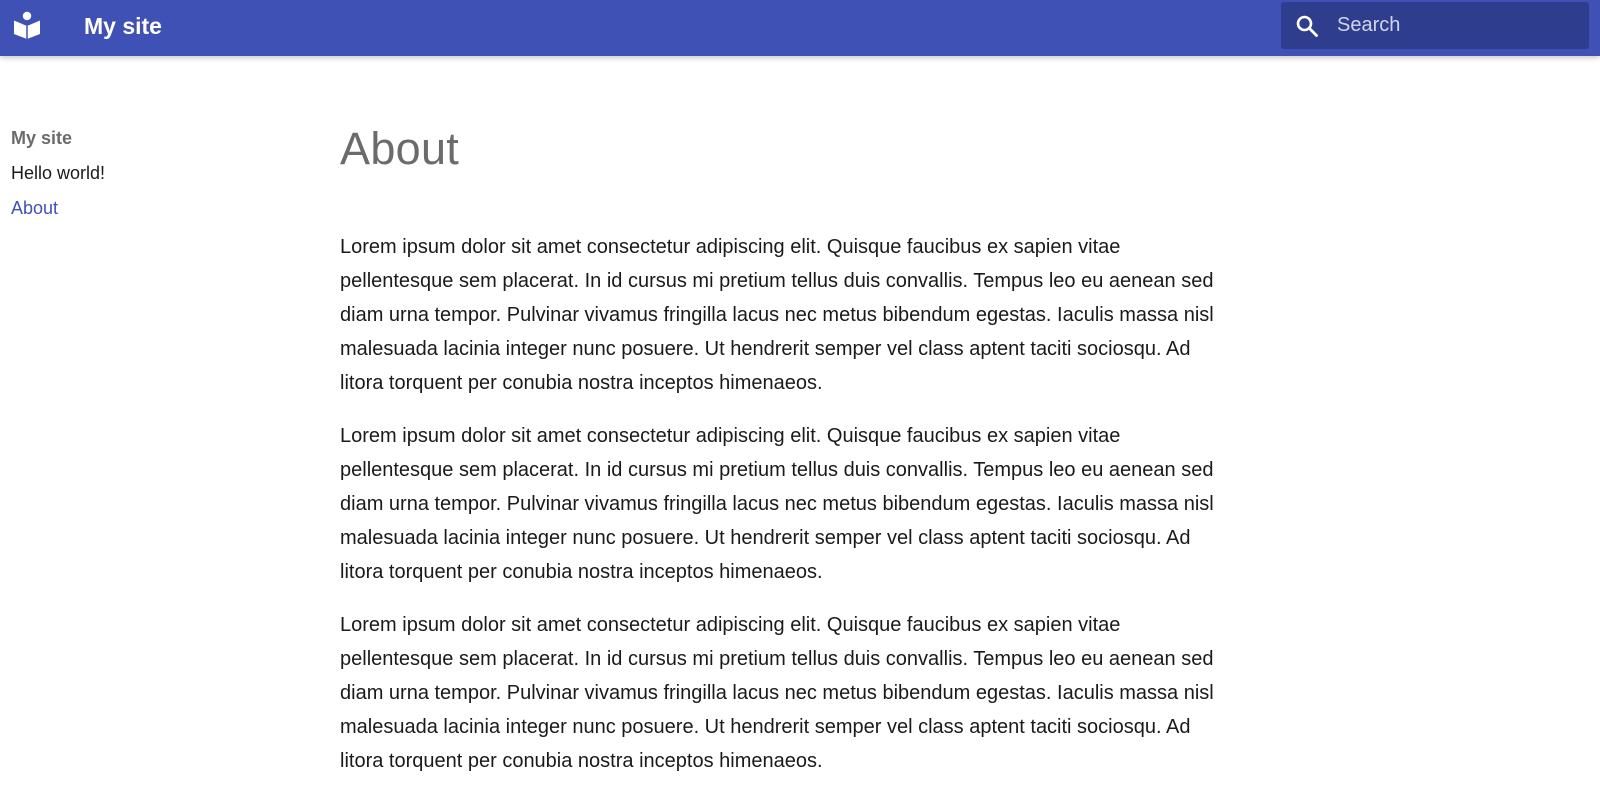 The image size is (1600, 797). I want to click on page-title: About, so click(400, 148).